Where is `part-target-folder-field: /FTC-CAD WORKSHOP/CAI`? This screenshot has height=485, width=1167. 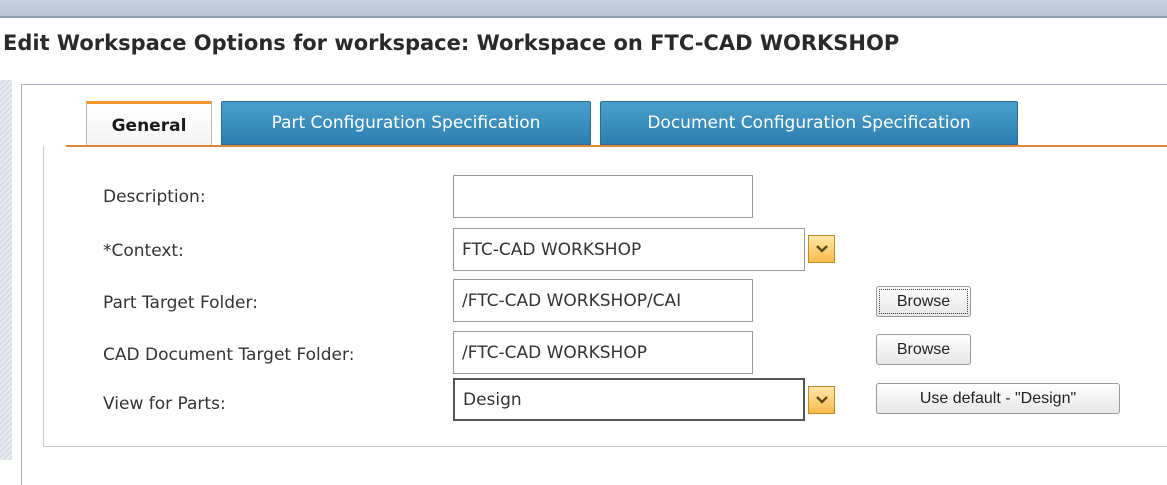
part-target-folder-field: /FTC-CAD WORKSHOP/CAI is located at coordinates (603, 300).